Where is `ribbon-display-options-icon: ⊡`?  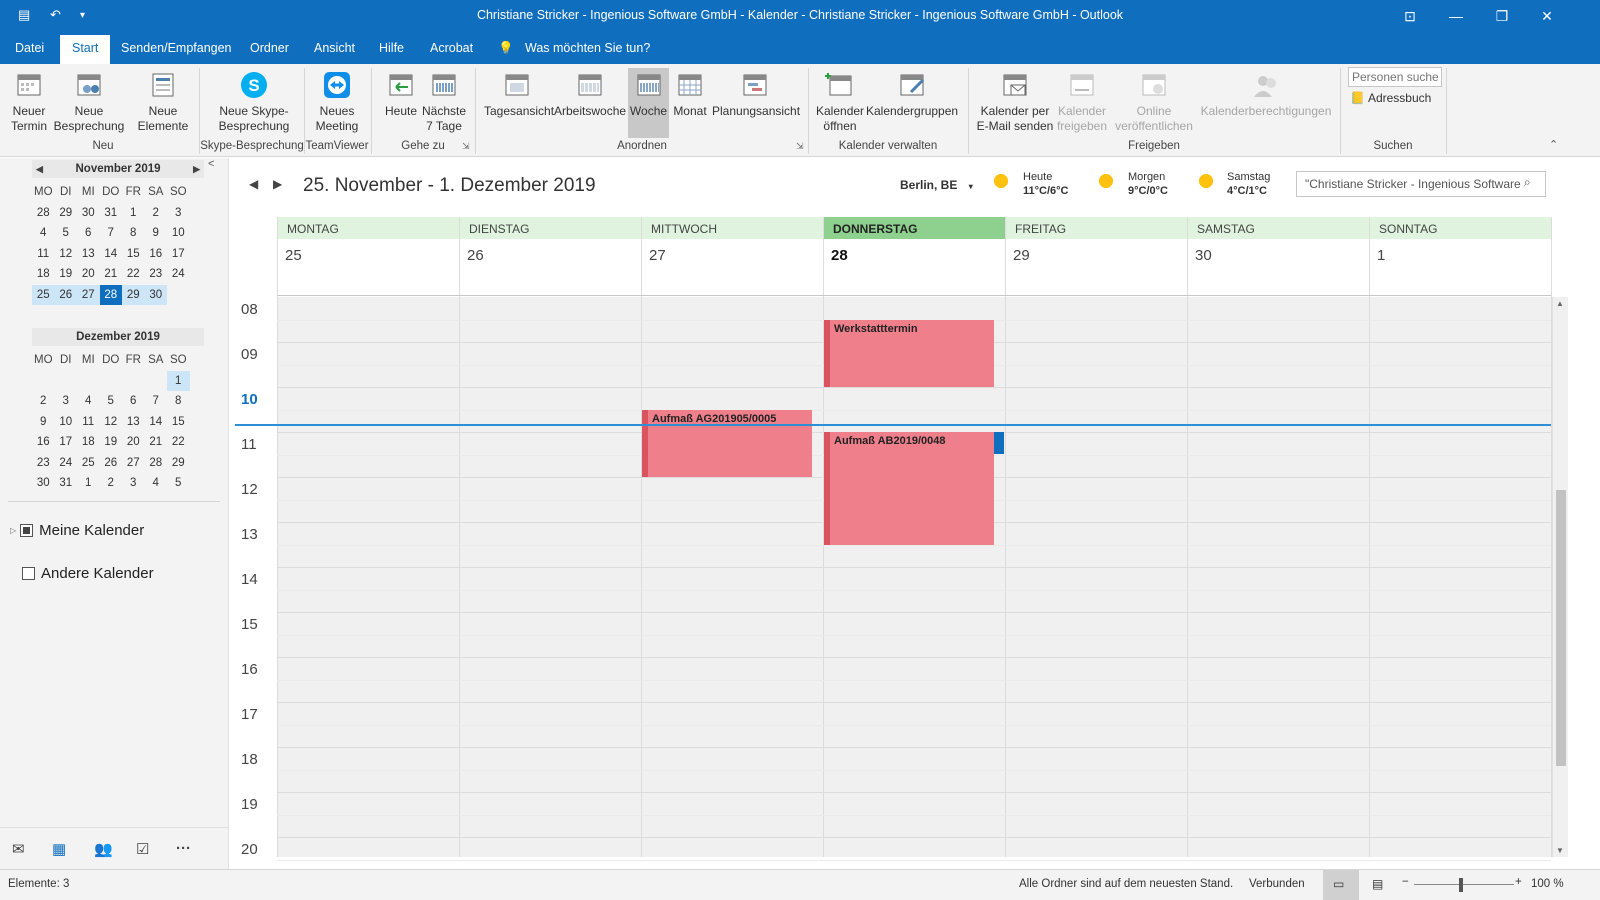 ribbon-display-options-icon: ⊡ is located at coordinates (1410, 16).